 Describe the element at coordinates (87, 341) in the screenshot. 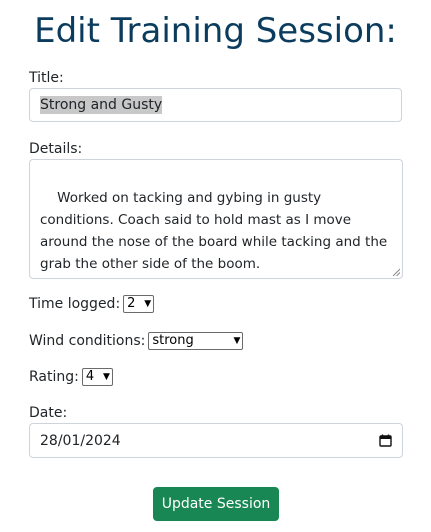

I see `wind-conditions-label: Wind conditions:` at that location.